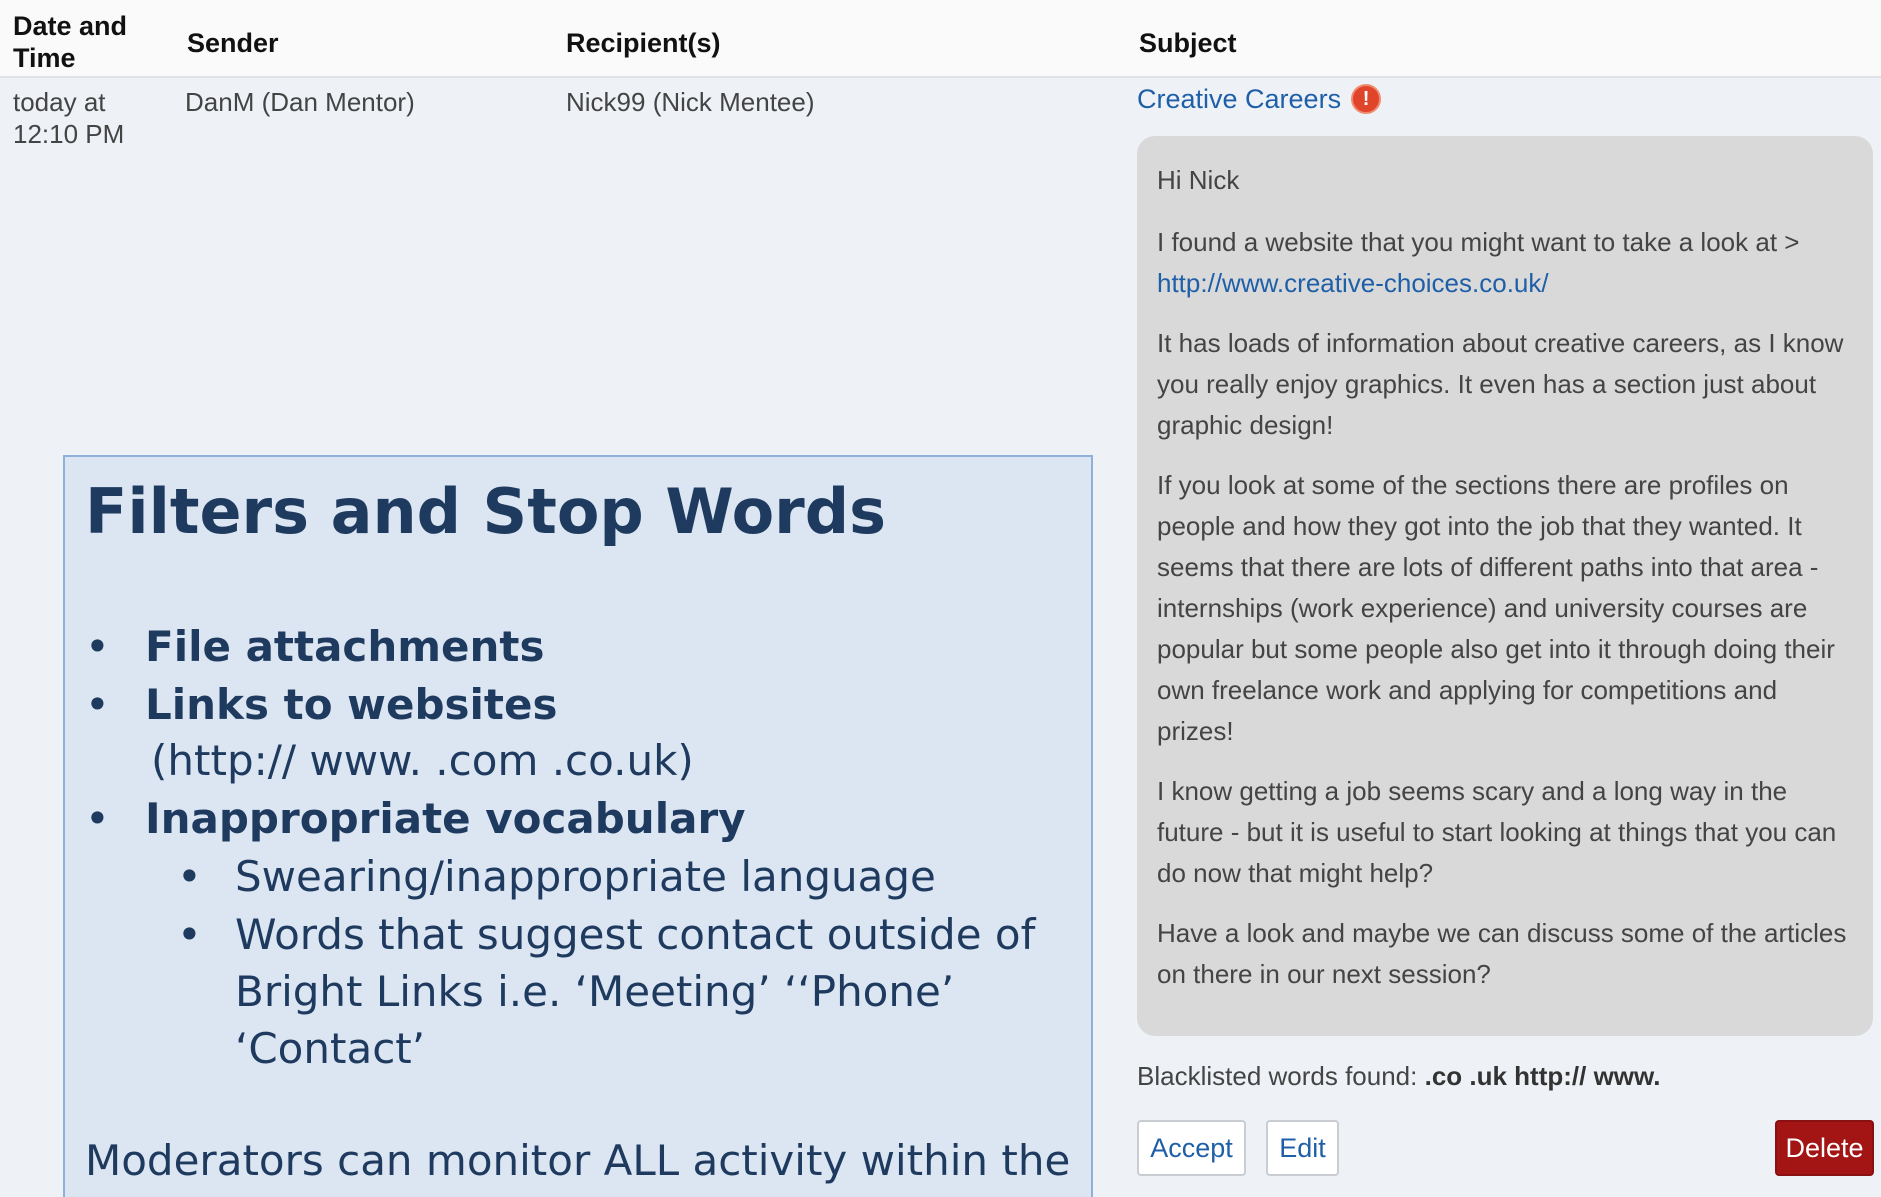 Image resolution: width=1881 pixels, height=1197 pixels. What do you see at coordinates (585, 876) in the screenshot?
I see `slide-subbullet-text: Swearing/inappropriate language` at bounding box center [585, 876].